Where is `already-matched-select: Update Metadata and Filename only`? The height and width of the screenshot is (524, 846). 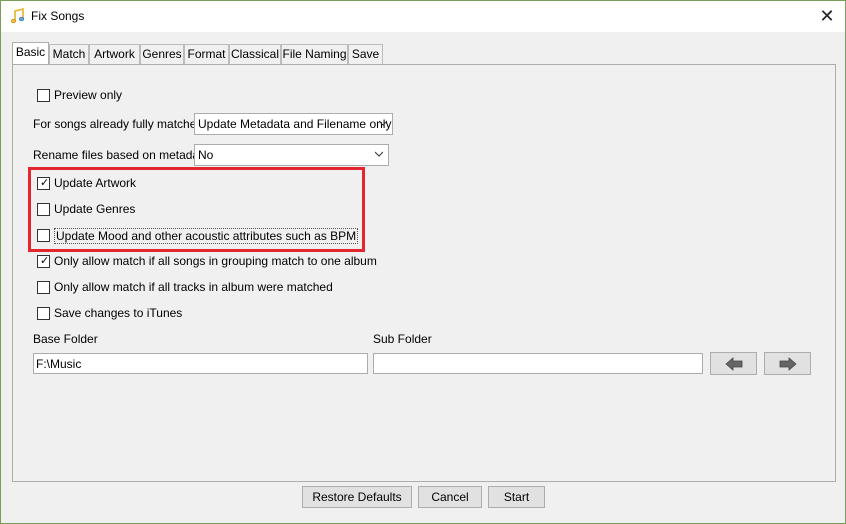 already-matched-select: Update Metadata and Filename only is located at coordinates (293, 124).